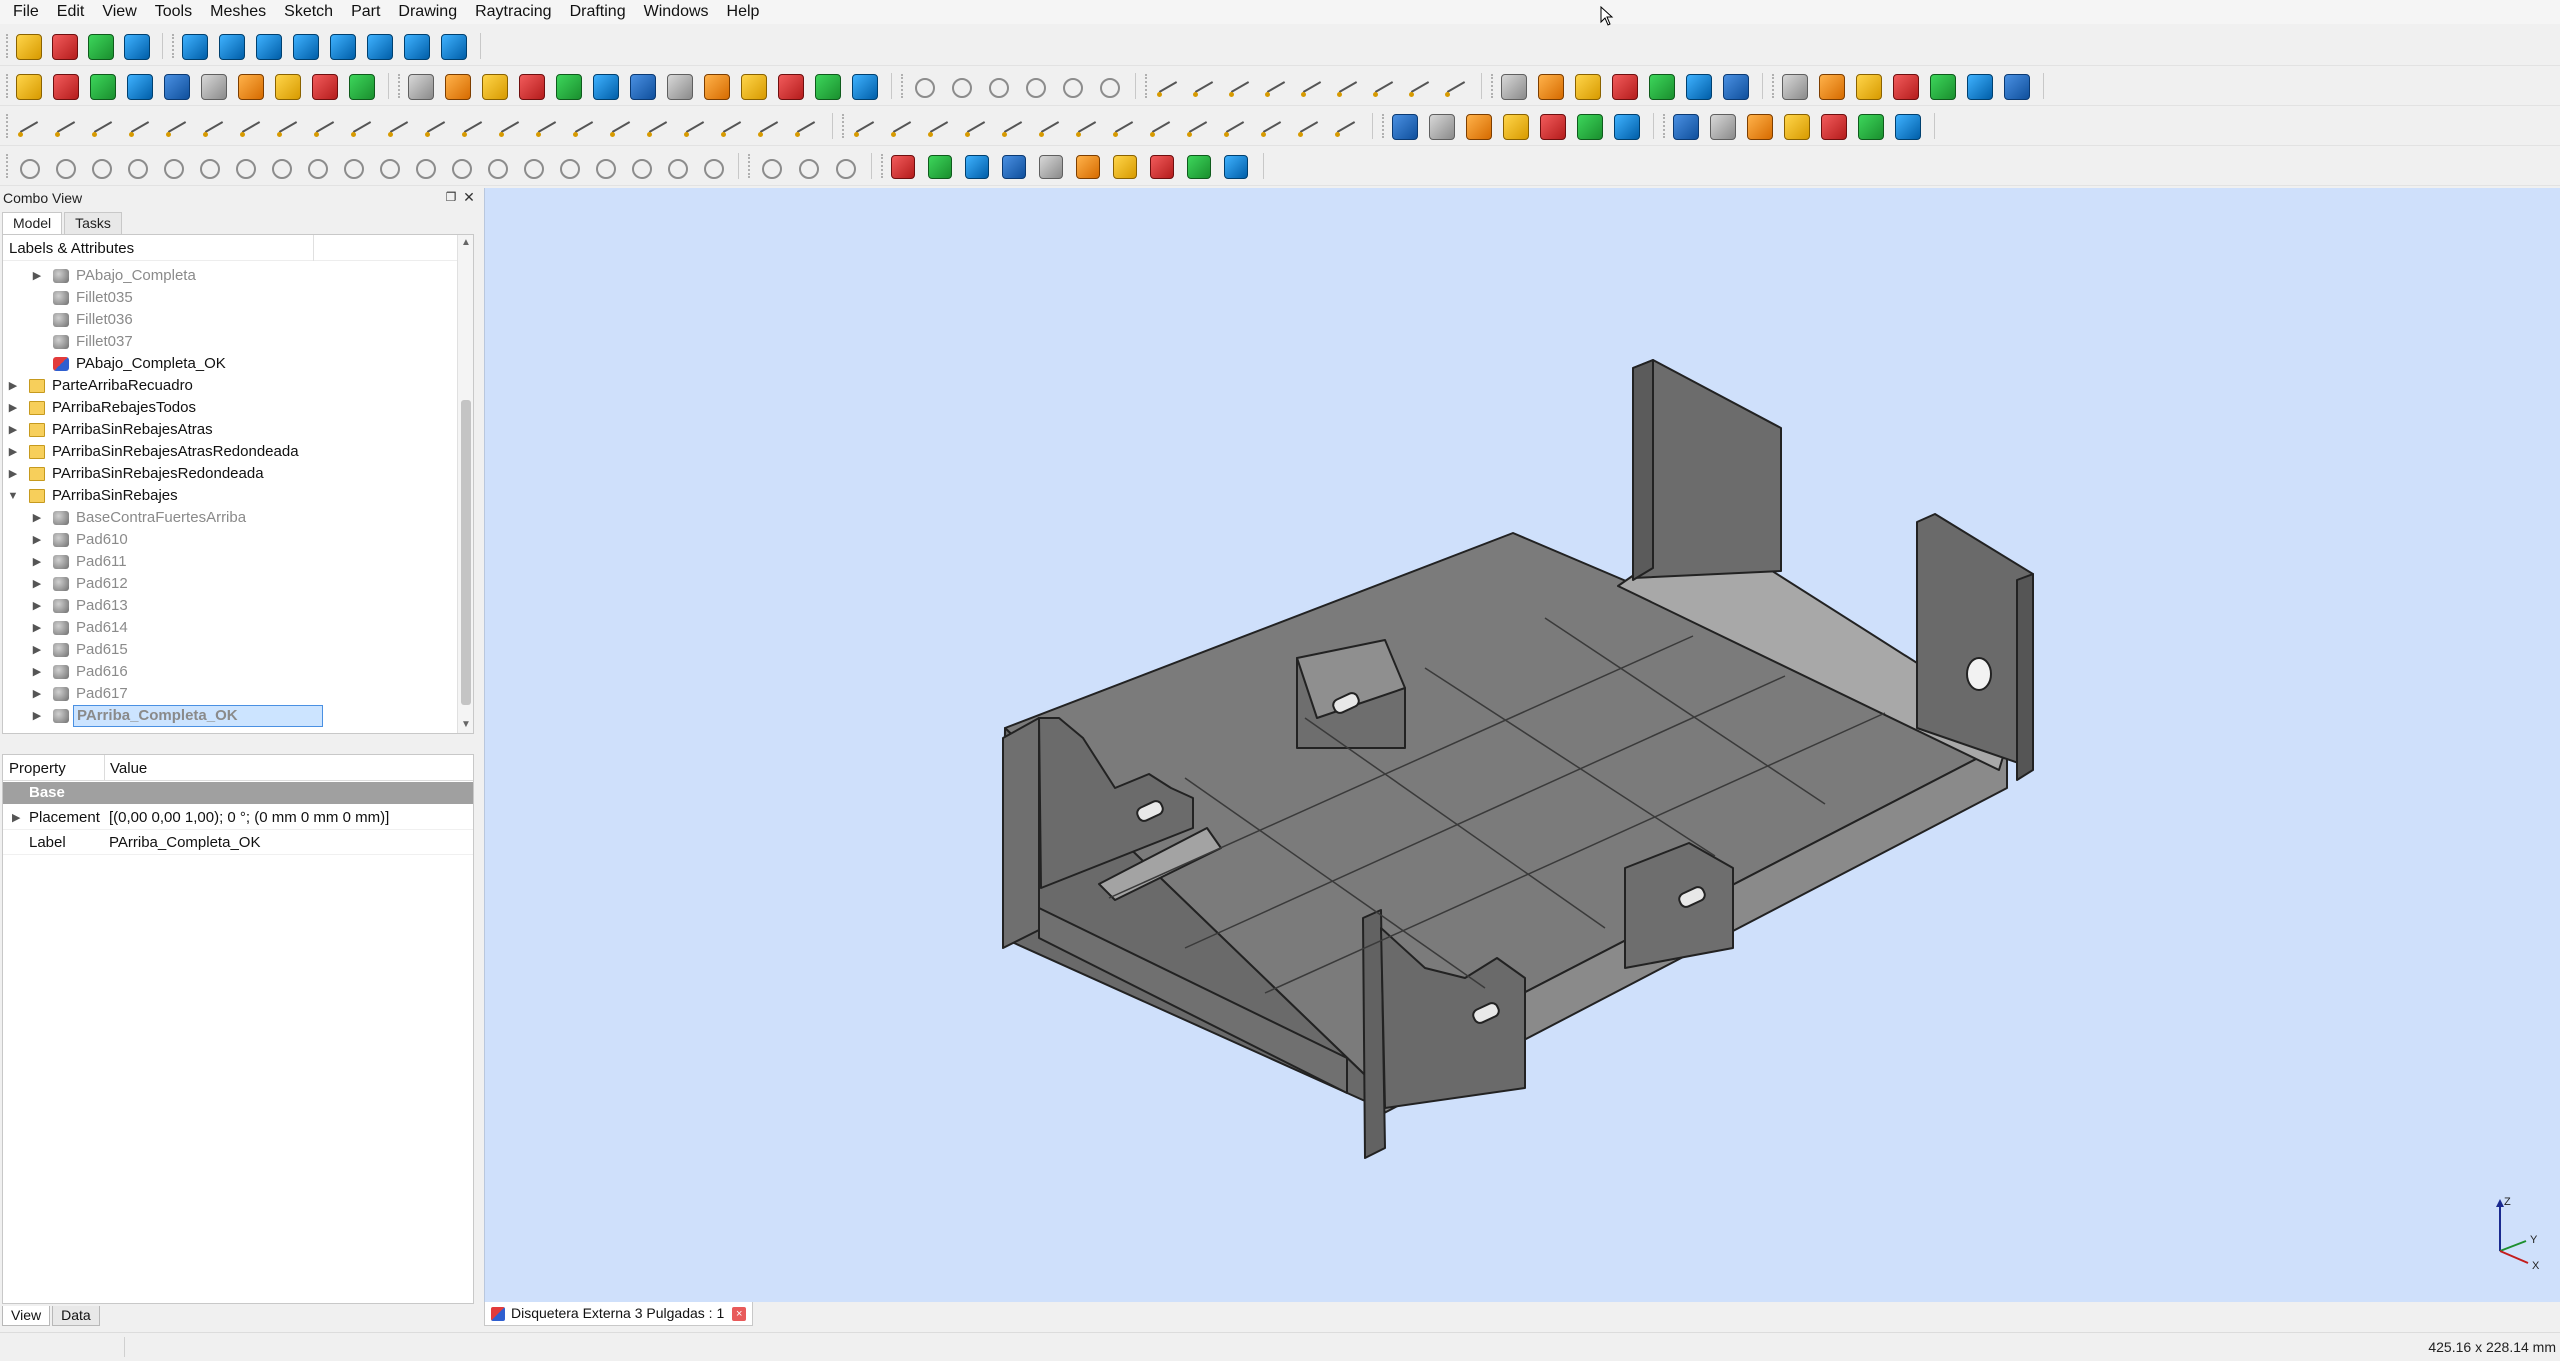 The image size is (2560, 1361). Describe the element at coordinates (71, 12) in the screenshot. I see `menu-edit: Edit` at that location.